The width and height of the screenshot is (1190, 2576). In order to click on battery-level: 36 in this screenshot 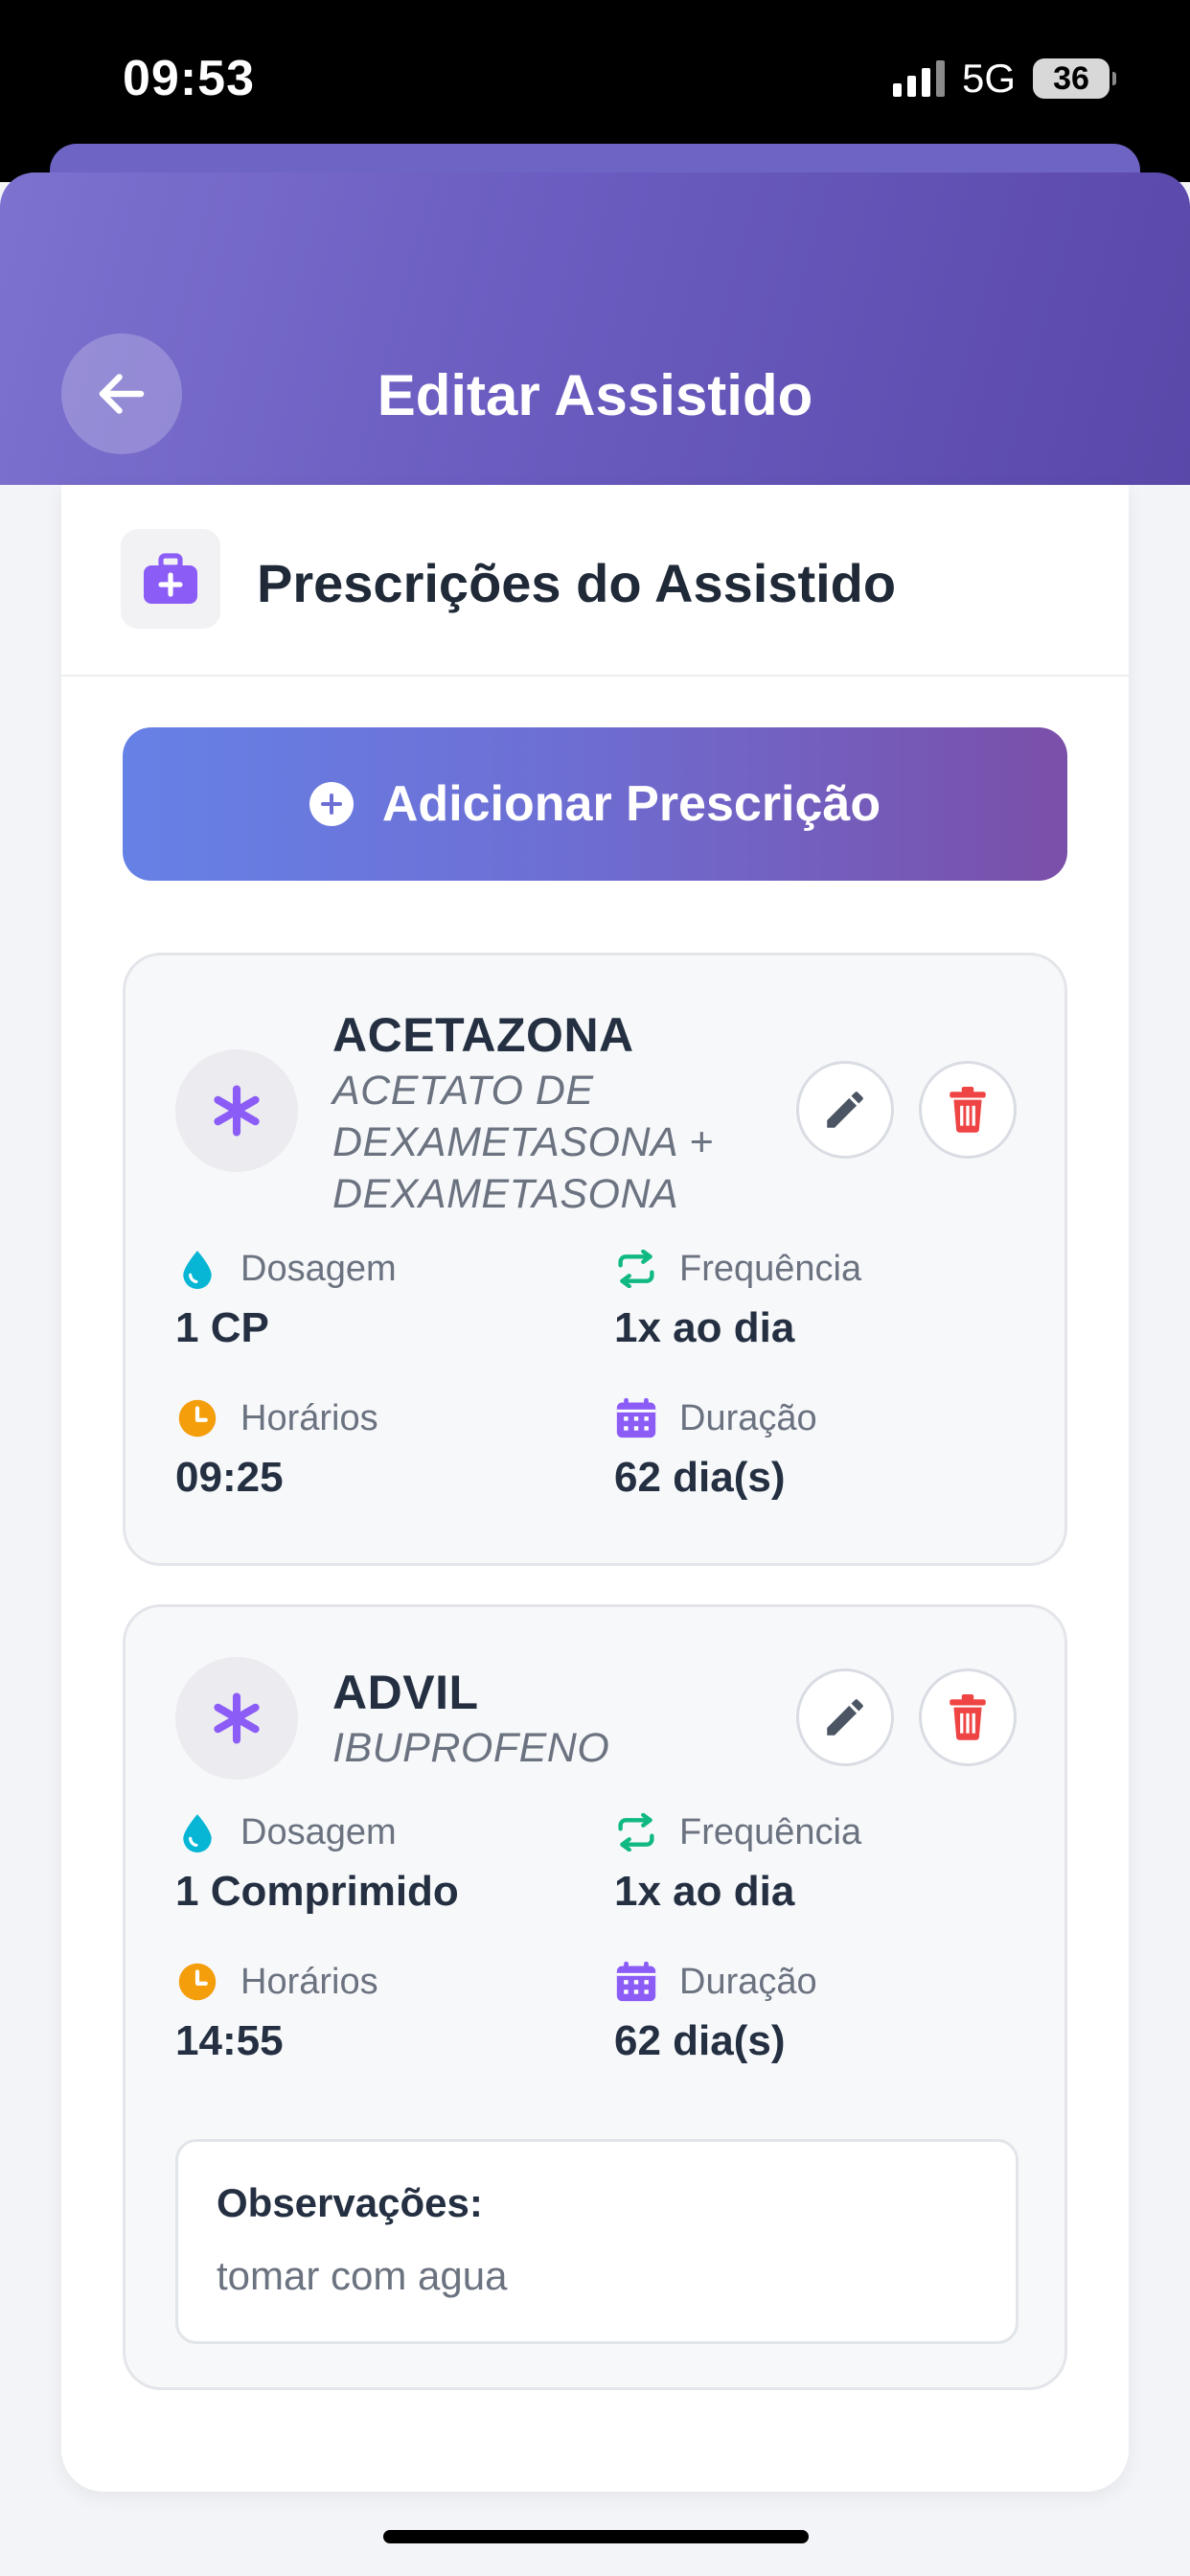, I will do `click(1071, 78)`.